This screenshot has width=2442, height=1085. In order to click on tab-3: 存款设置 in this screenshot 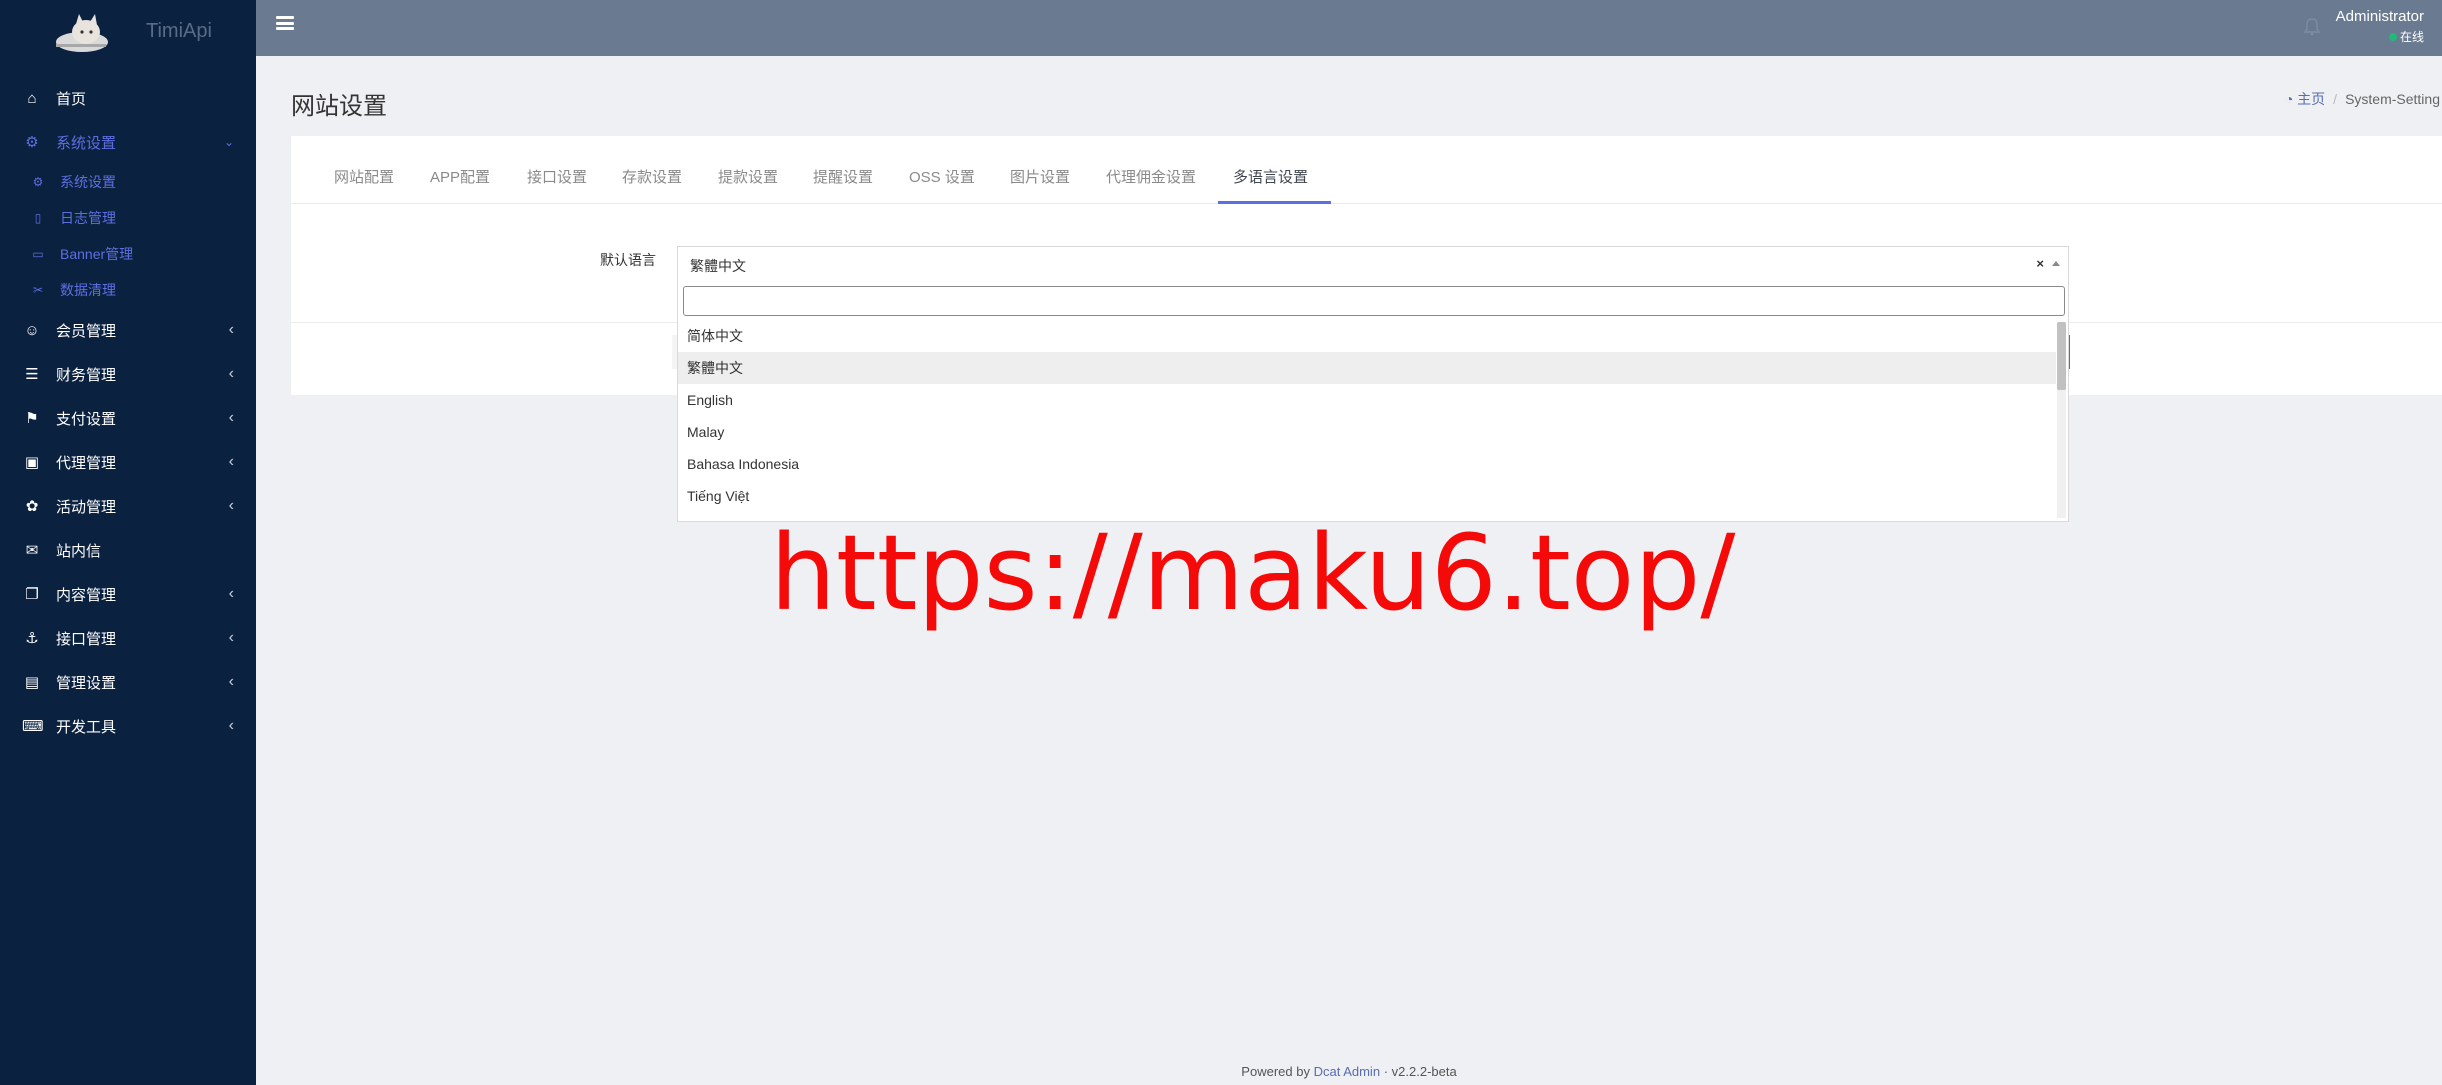, I will do `click(652, 176)`.